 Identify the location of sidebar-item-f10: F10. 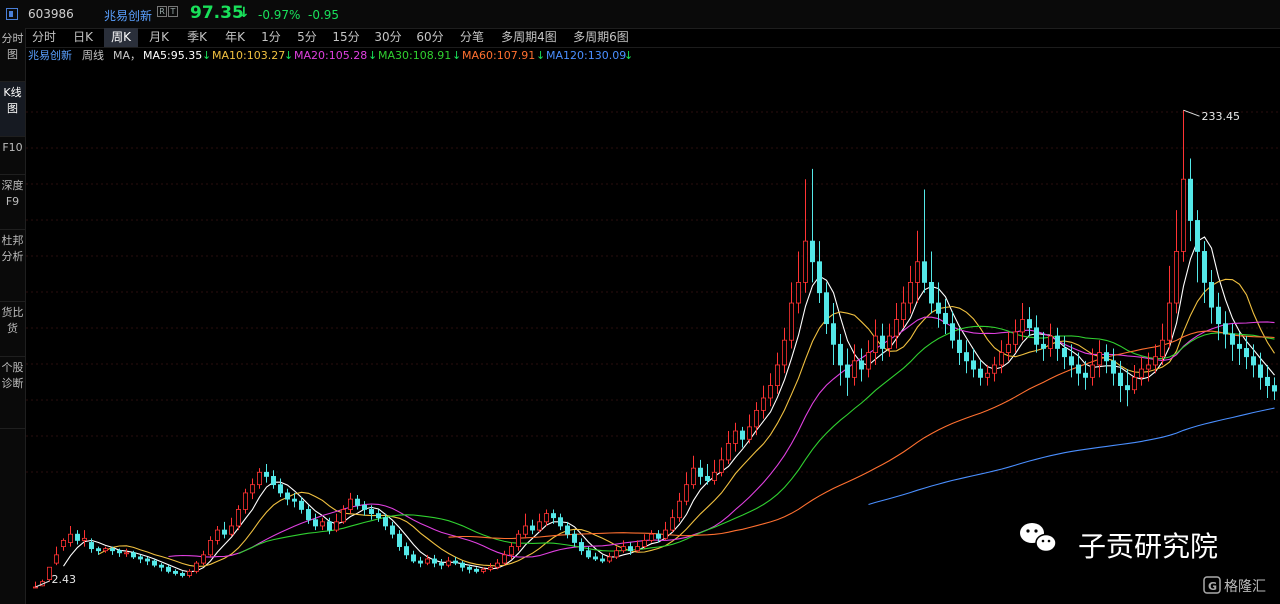
(12, 156).